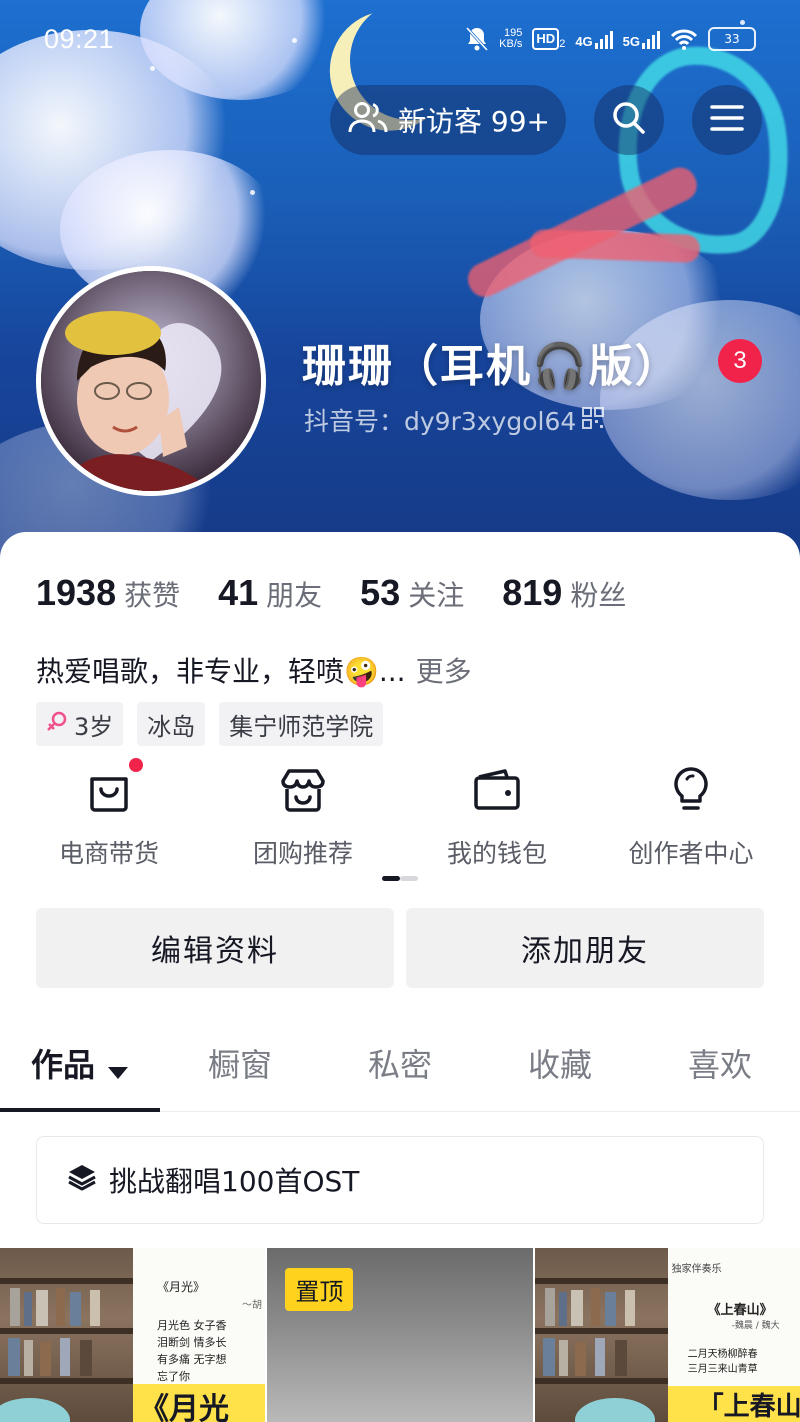 This screenshot has height=1422, width=800. What do you see at coordinates (171, 724) in the screenshot?
I see `tag-location: 冰岛` at bounding box center [171, 724].